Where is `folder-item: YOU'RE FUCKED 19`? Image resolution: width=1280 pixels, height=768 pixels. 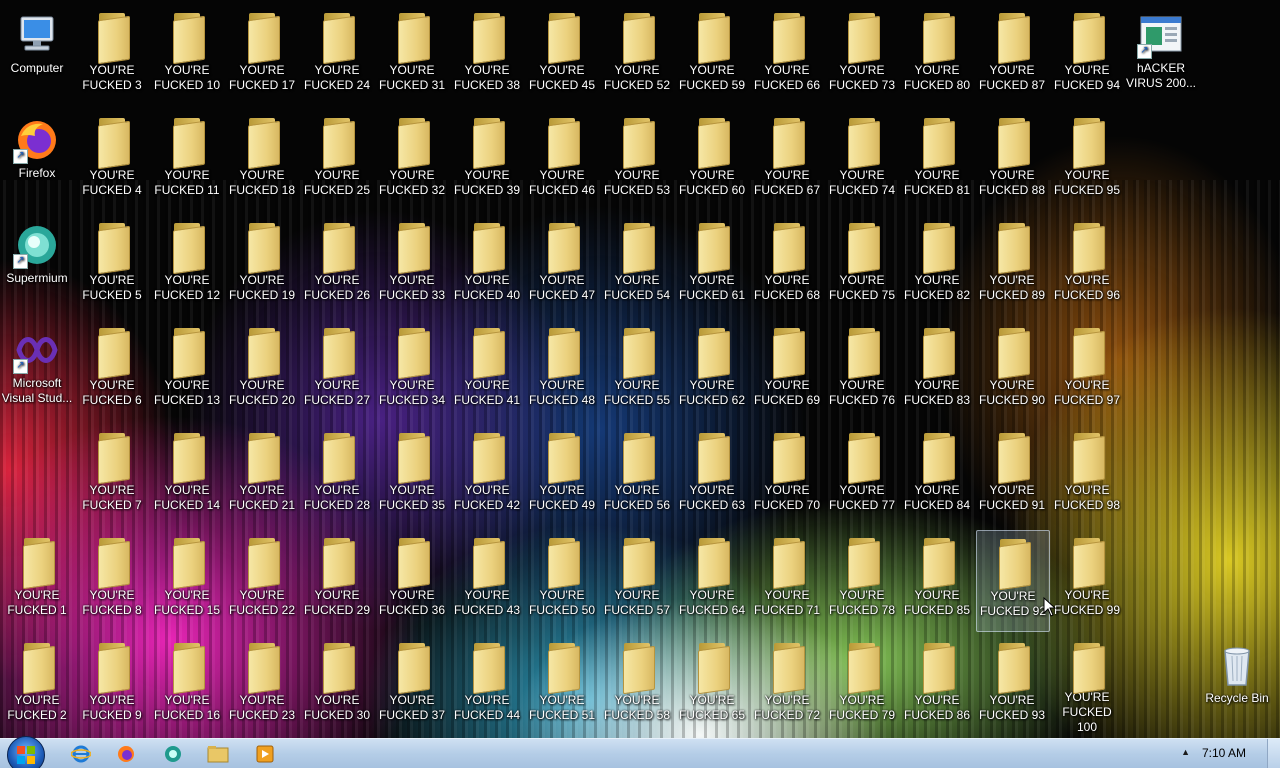 folder-item: YOU'RE FUCKED 19 is located at coordinates (262, 265).